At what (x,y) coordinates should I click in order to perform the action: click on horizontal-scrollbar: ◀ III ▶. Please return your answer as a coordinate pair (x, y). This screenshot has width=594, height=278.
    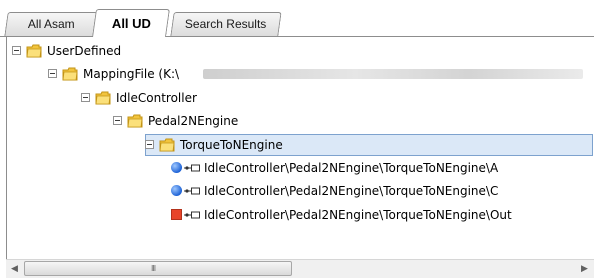
    Looking at the image, I should click on (300, 268).